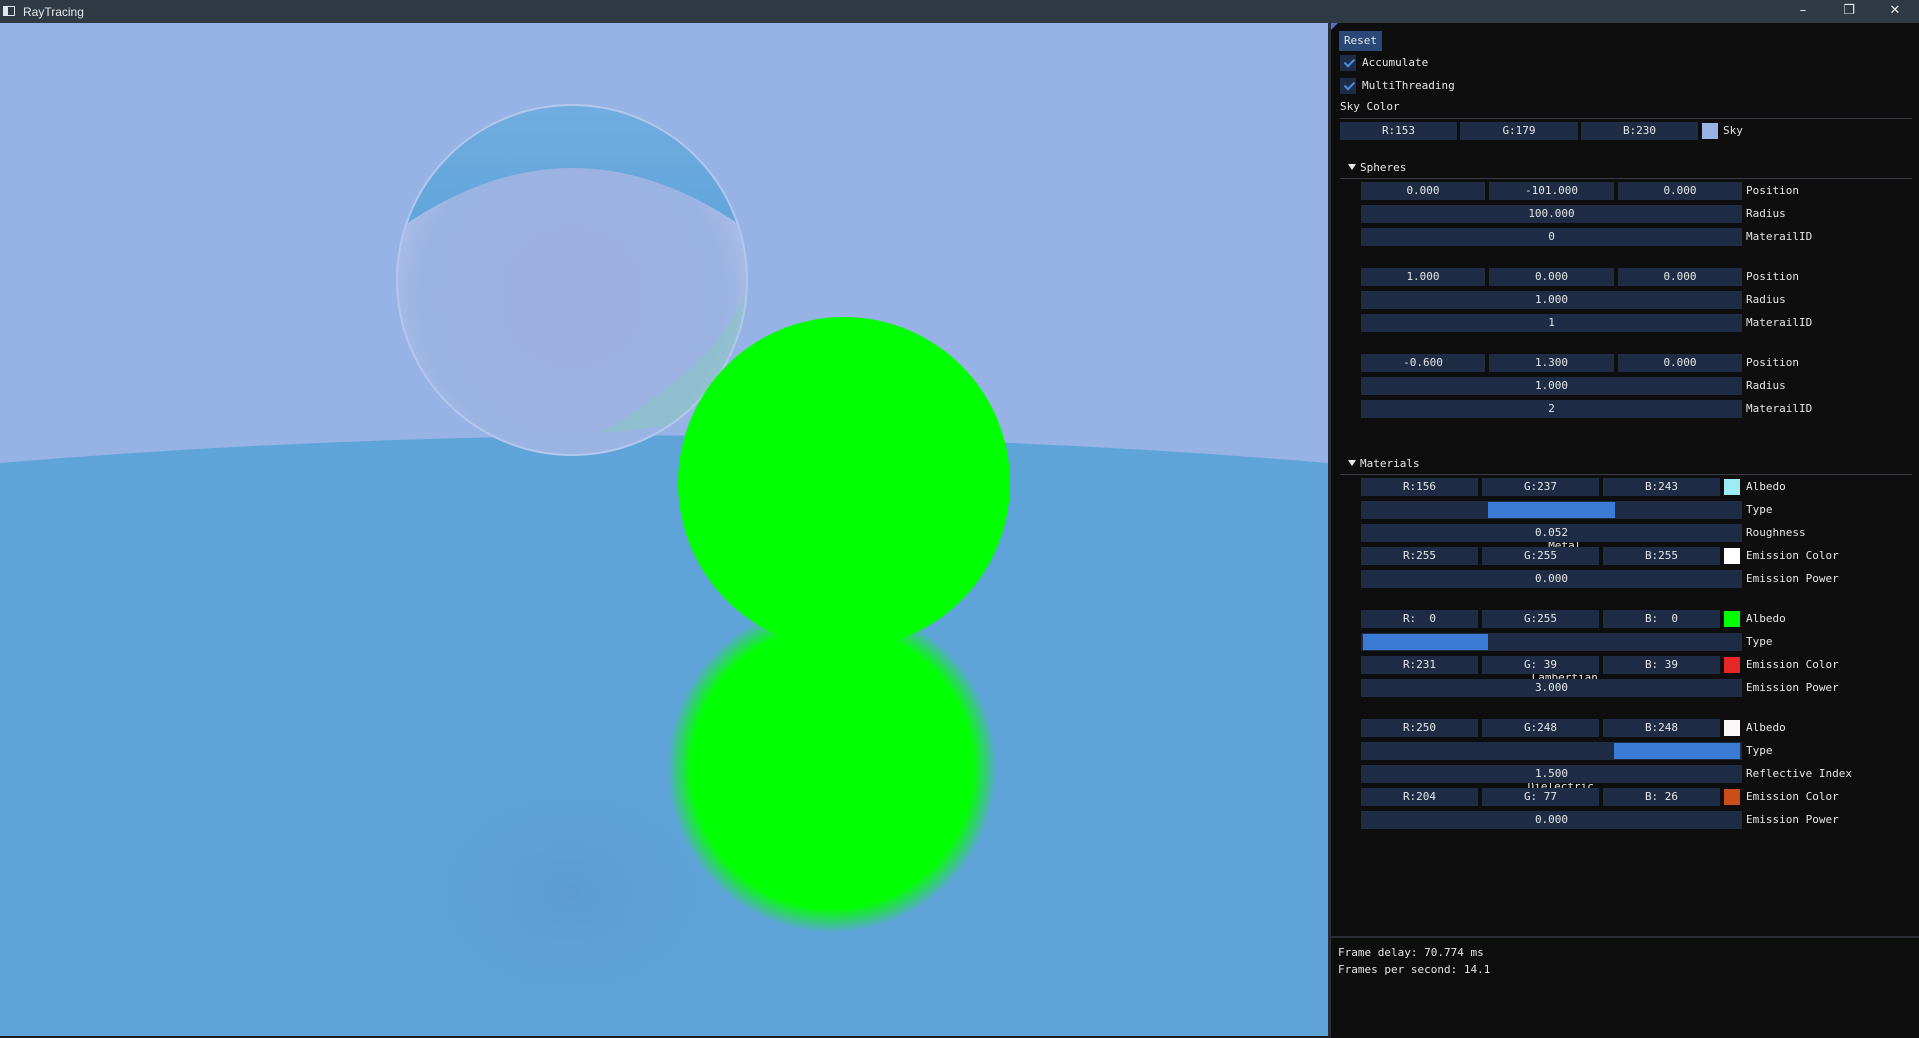 This screenshot has height=1038, width=1919. What do you see at coordinates (1710, 131) in the screenshot?
I see `sky-color-swatch` at bounding box center [1710, 131].